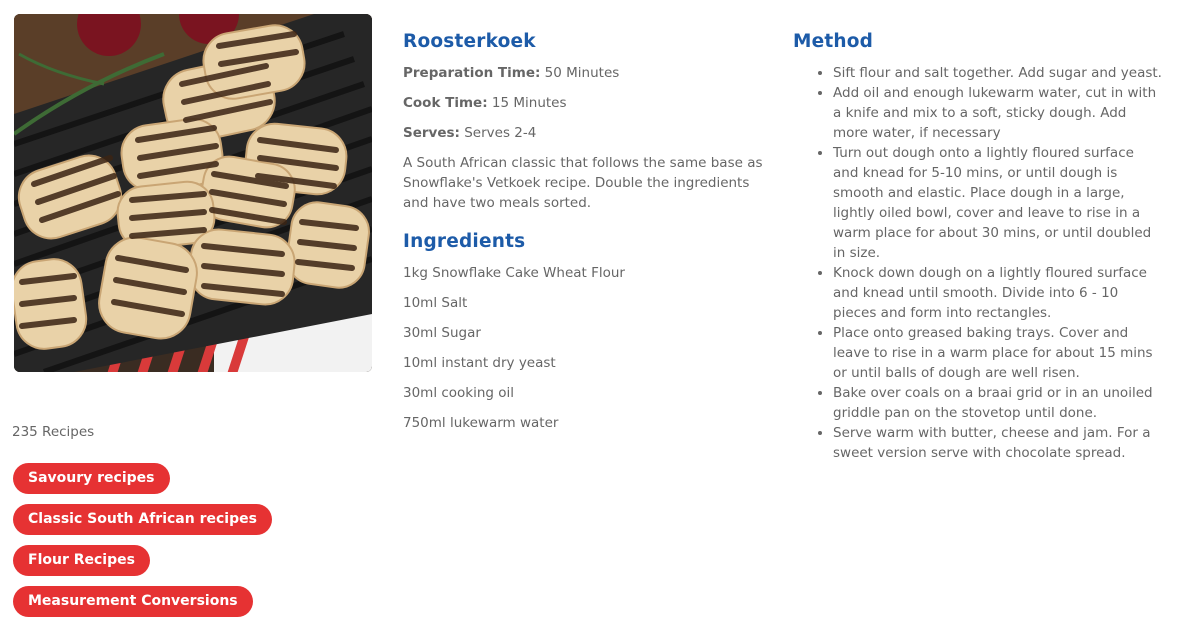 The image size is (1188, 627). Describe the element at coordinates (445, 103) in the screenshot. I see `cook-time-label: Cook Time:` at that location.